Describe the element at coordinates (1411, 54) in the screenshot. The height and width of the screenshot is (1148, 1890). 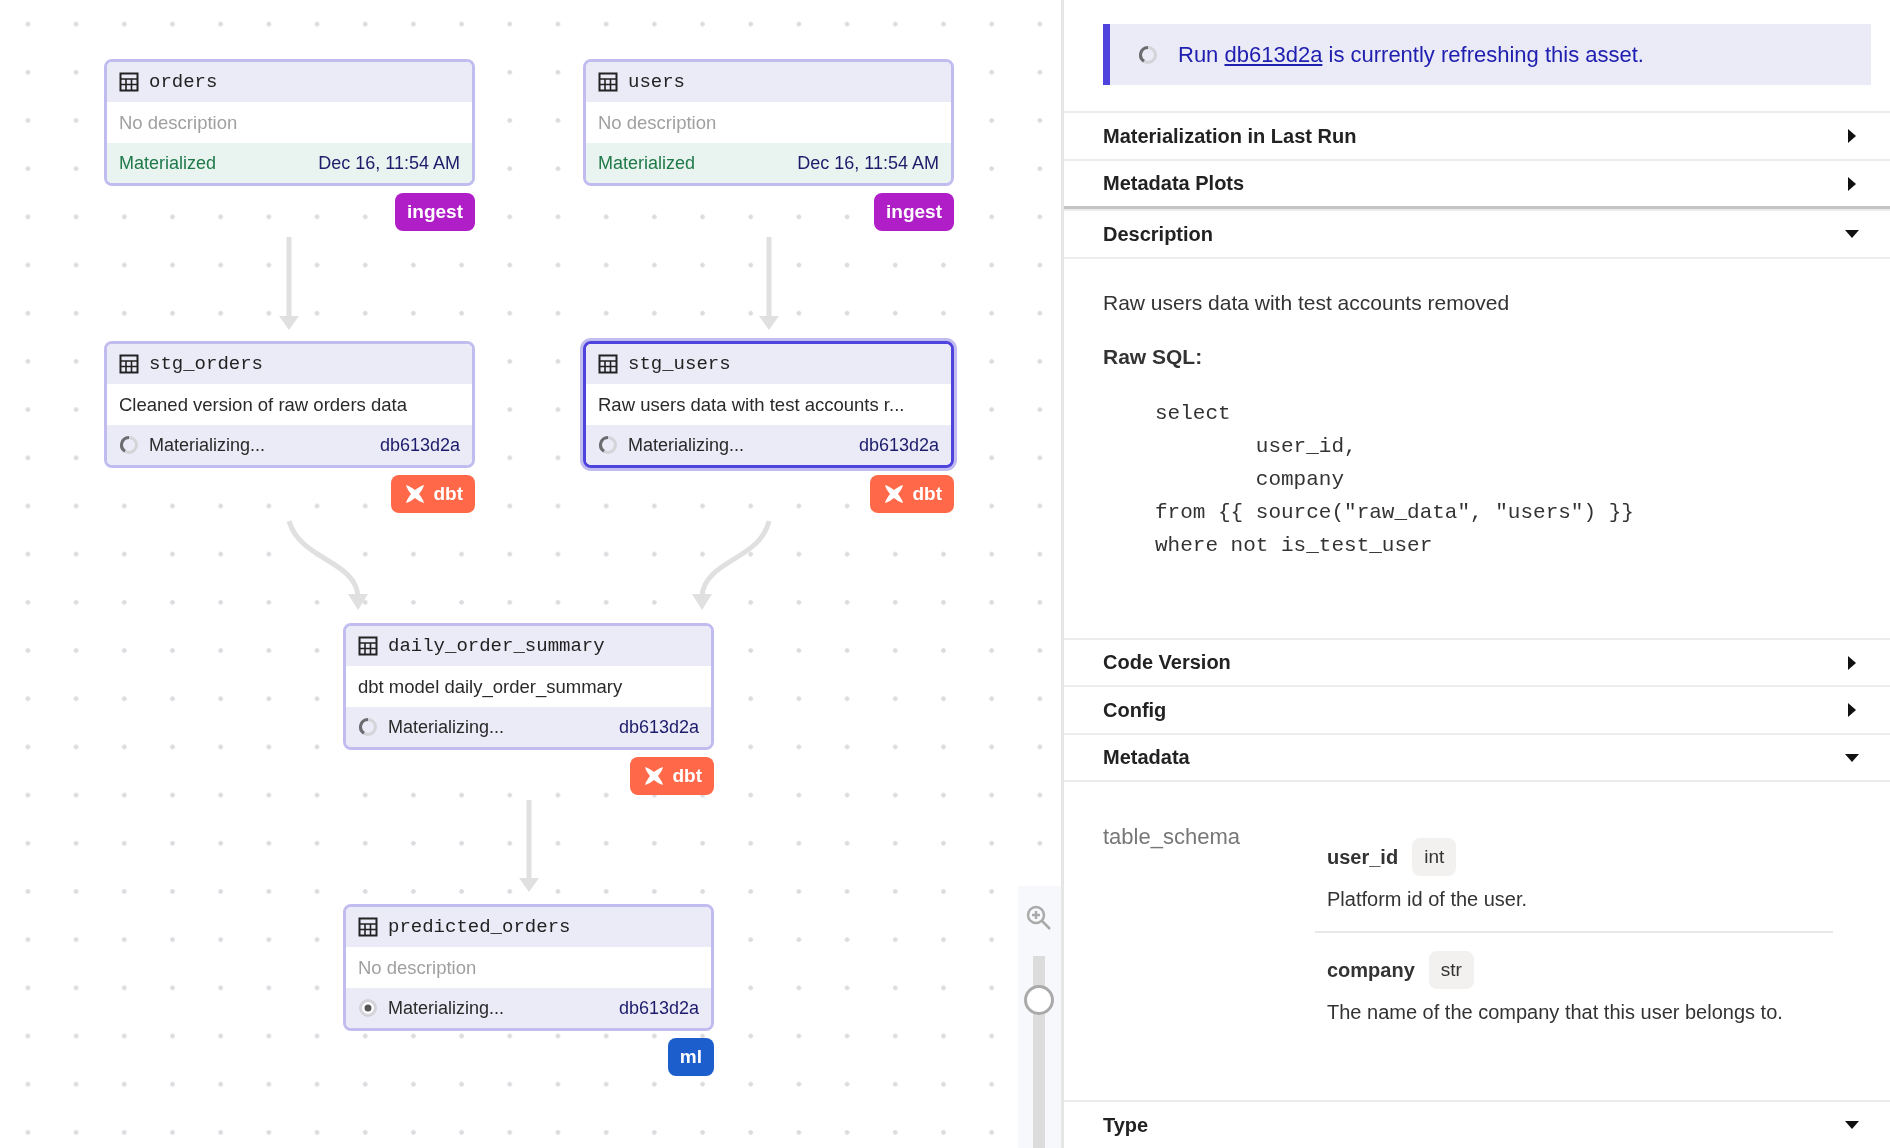
I see `alert-text: Run db613d2a is currently refreshing this asset.` at that location.